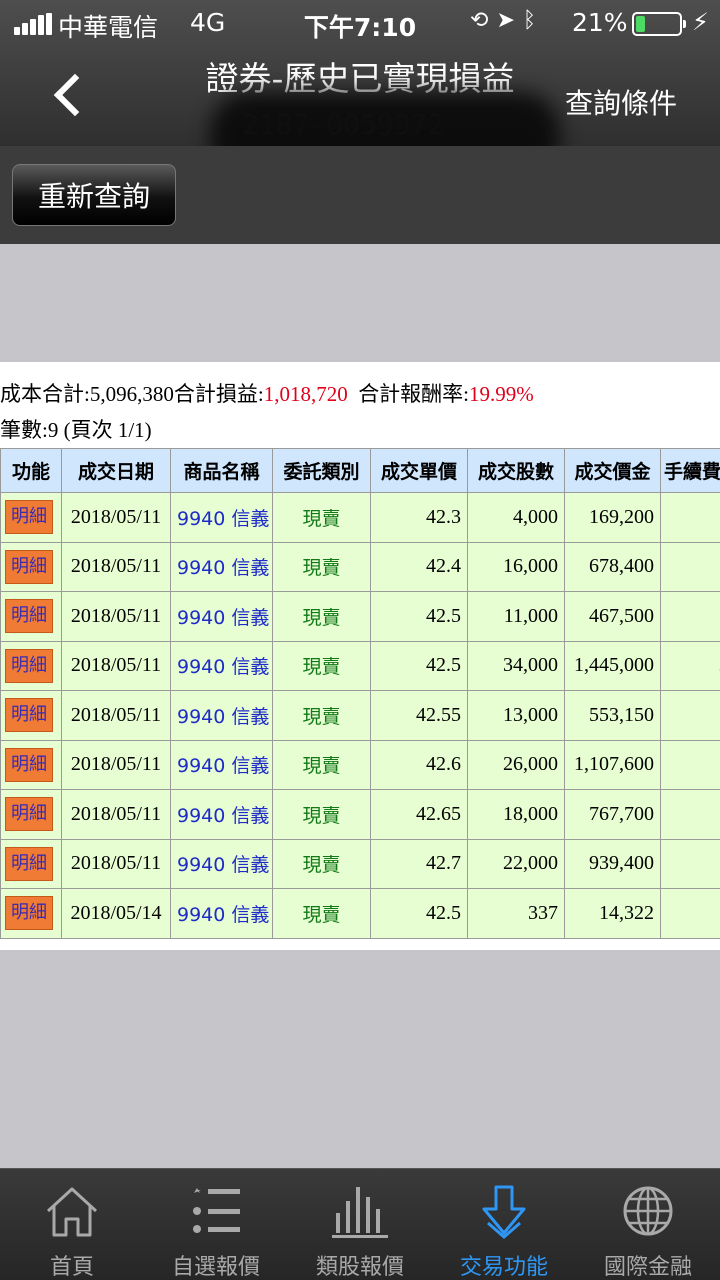 The height and width of the screenshot is (1280, 720). Describe the element at coordinates (700, 22) in the screenshot. I see `charging-icon: ⚡` at that location.